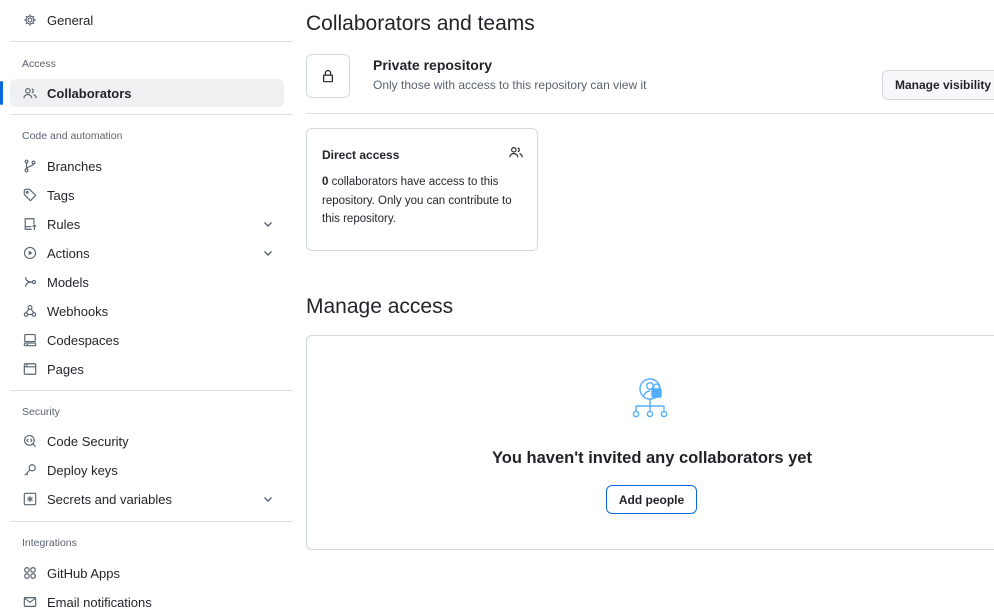 This screenshot has height=616, width=994. I want to click on sidebar-item-email-notifications: Email notifications, so click(147, 602).